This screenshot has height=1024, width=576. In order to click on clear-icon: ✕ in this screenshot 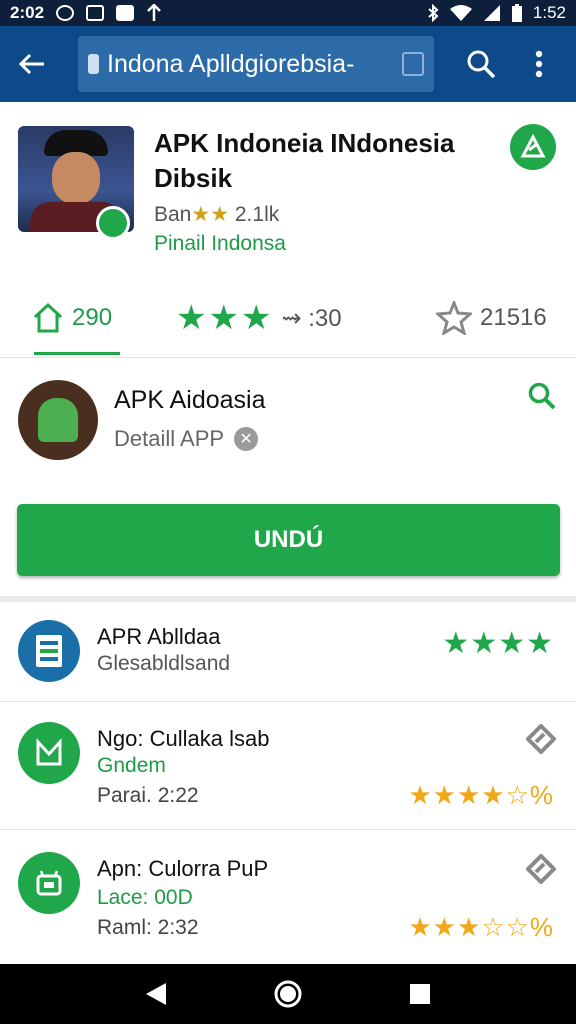, I will do `click(246, 439)`.